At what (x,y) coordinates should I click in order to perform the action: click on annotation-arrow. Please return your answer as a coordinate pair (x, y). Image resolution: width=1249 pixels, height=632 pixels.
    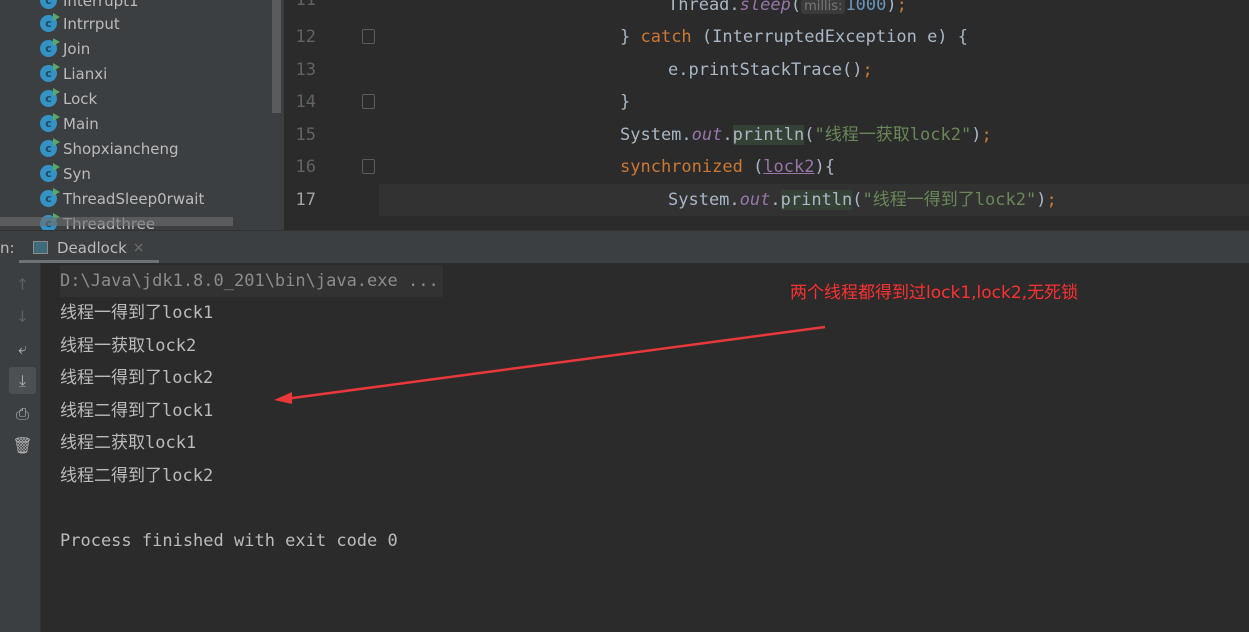
    Looking at the image, I should click on (550, 364).